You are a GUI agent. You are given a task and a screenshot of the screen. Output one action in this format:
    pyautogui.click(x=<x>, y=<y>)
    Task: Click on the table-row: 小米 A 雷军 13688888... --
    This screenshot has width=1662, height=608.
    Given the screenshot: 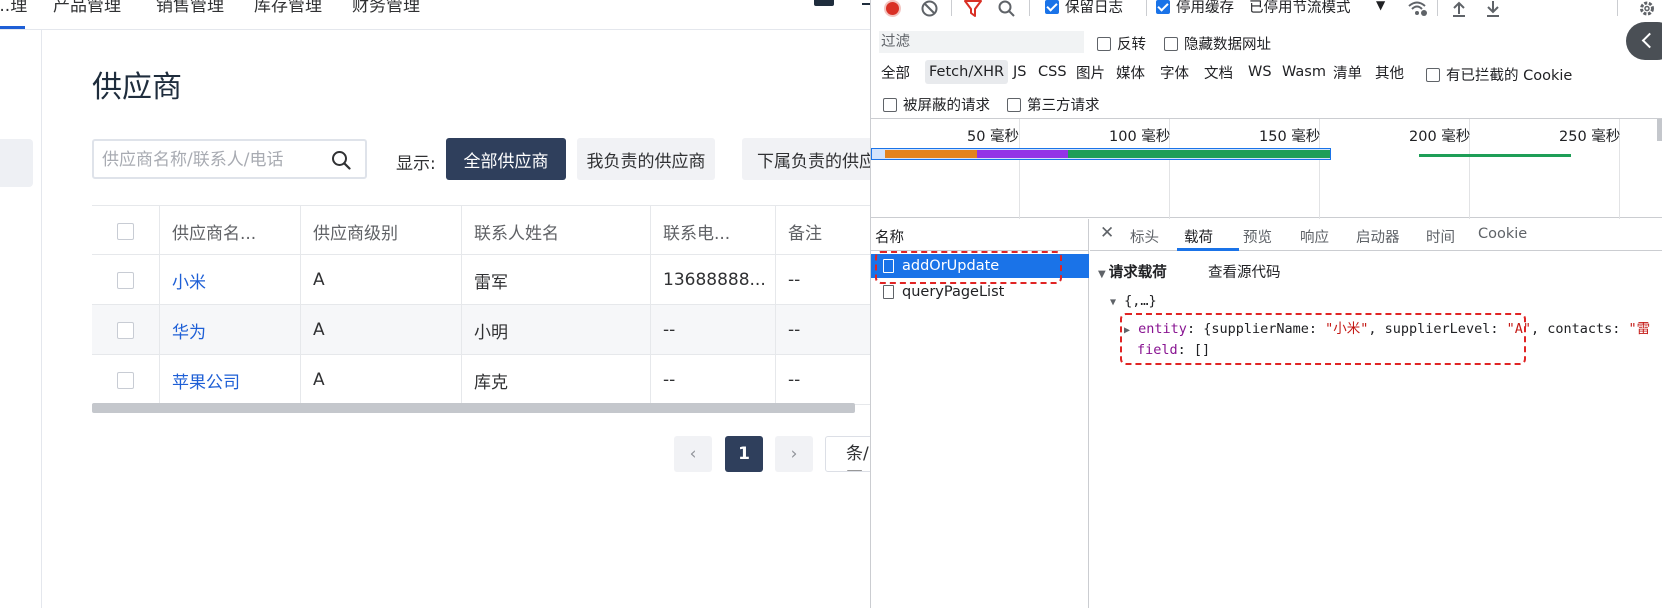 What is the action you would take?
    pyautogui.click(x=481, y=280)
    